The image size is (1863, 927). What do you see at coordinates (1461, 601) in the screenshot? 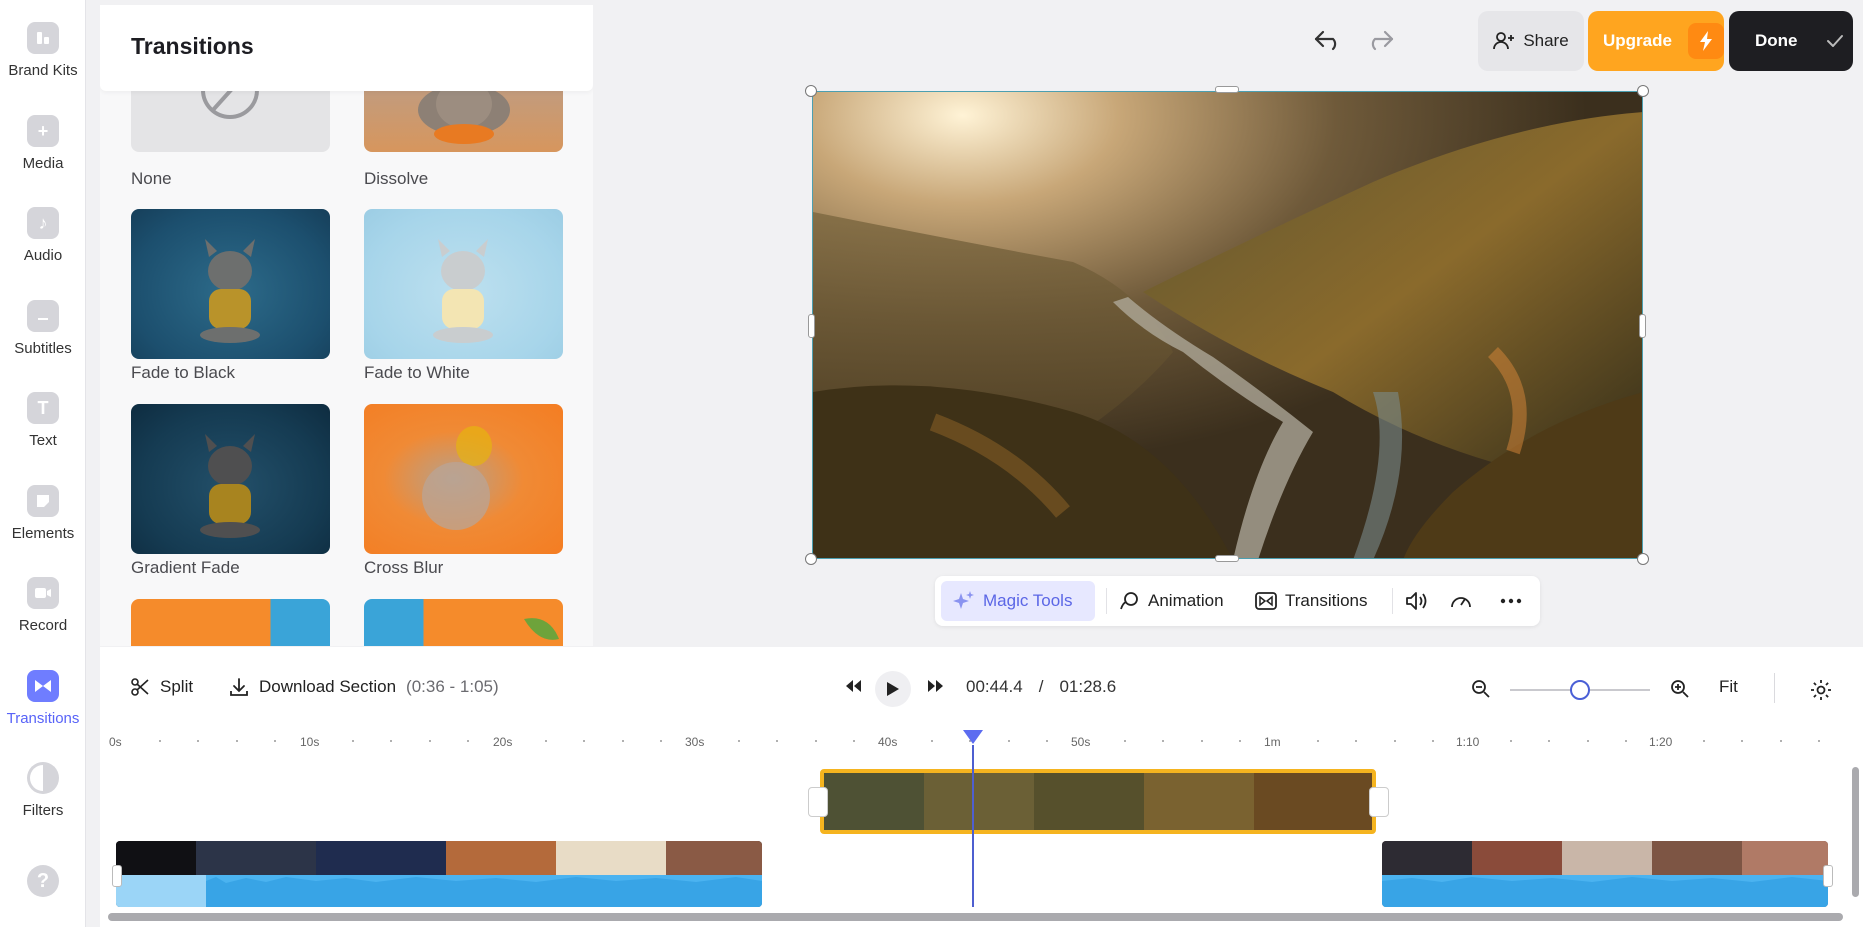
I see `speed-icon` at bounding box center [1461, 601].